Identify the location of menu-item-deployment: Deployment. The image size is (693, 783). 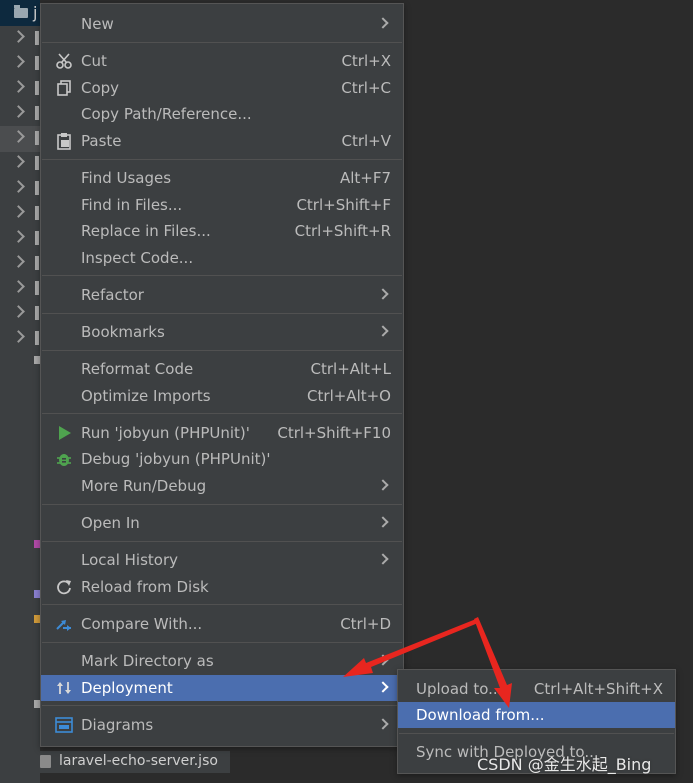
(222, 687).